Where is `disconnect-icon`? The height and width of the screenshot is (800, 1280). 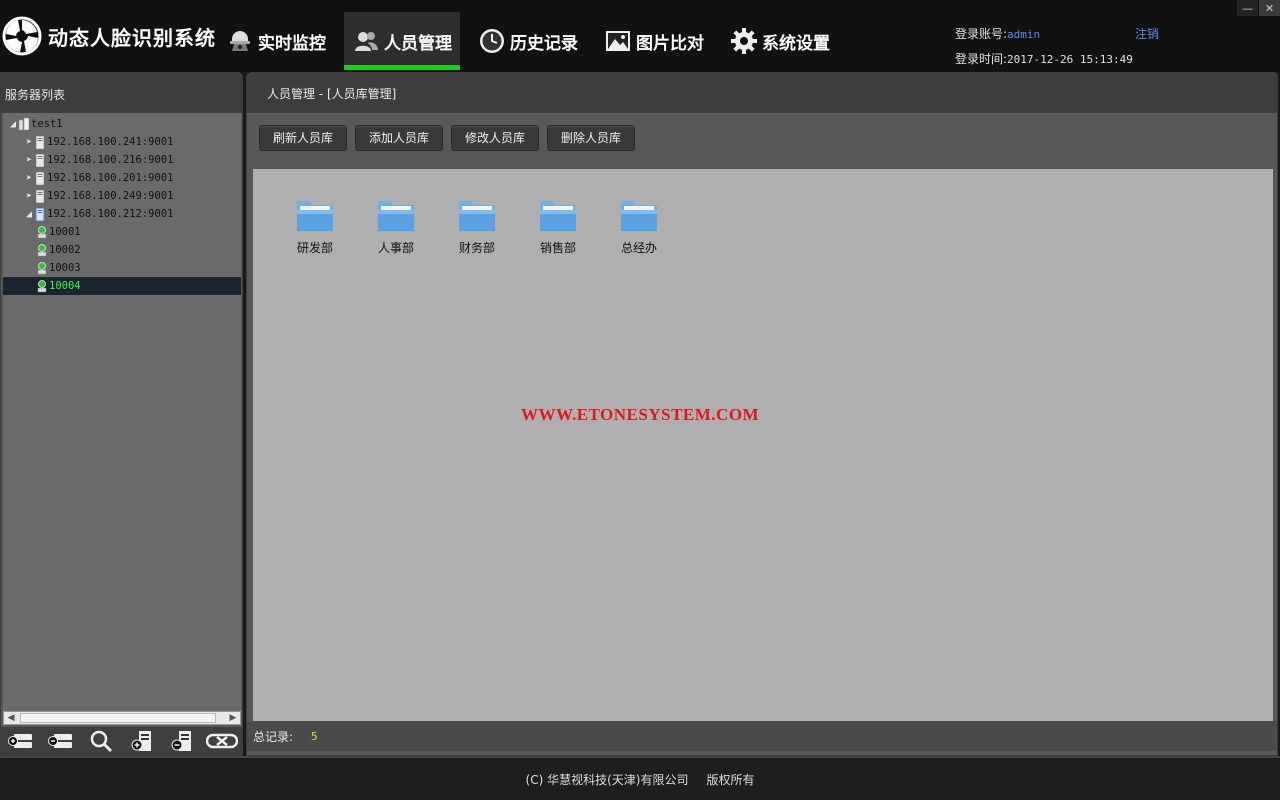
disconnect-icon is located at coordinates (222, 741).